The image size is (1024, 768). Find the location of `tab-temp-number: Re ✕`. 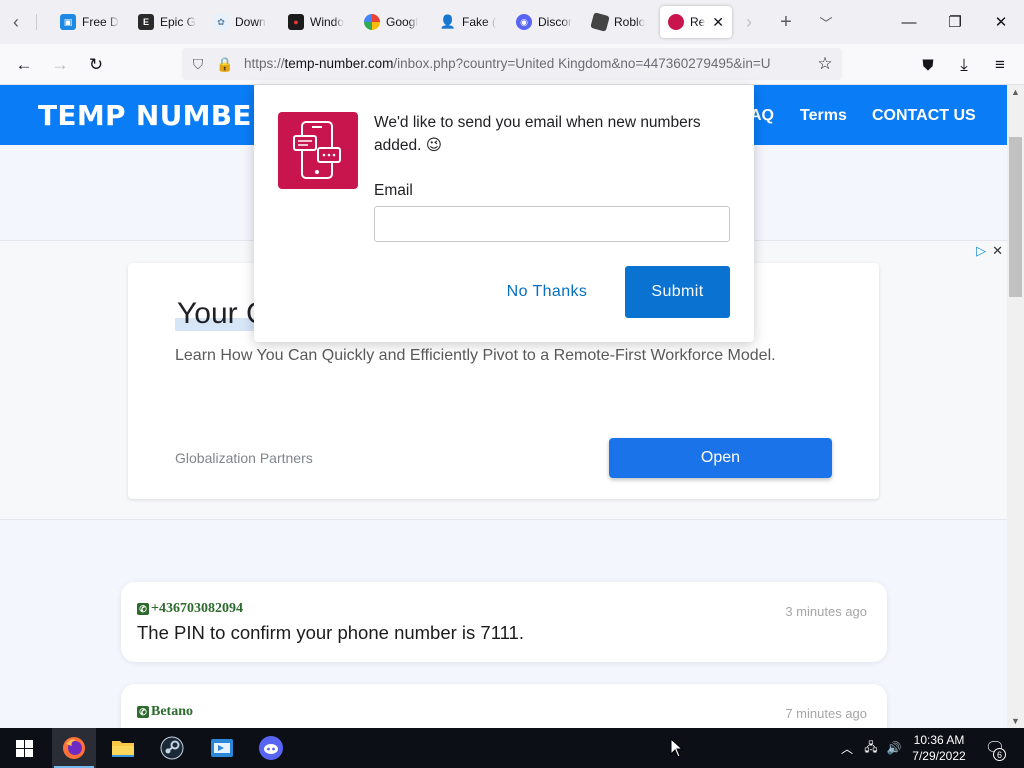

tab-temp-number: Re ✕ is located at coordinates (696, 22).